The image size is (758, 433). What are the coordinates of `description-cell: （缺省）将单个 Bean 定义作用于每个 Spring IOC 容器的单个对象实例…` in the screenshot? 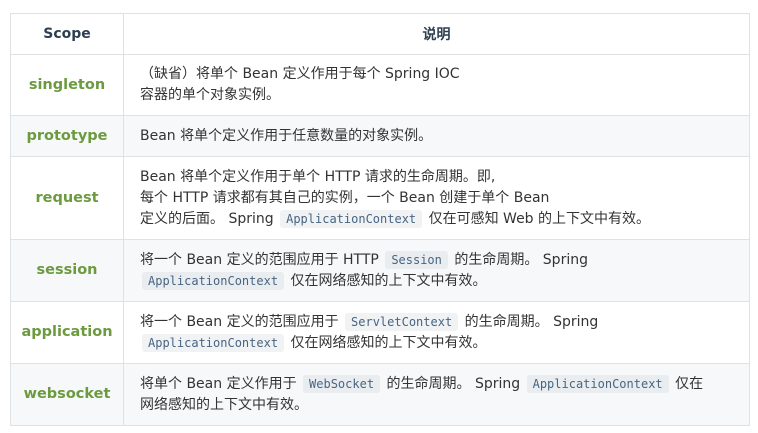 It's located at (436, 85).